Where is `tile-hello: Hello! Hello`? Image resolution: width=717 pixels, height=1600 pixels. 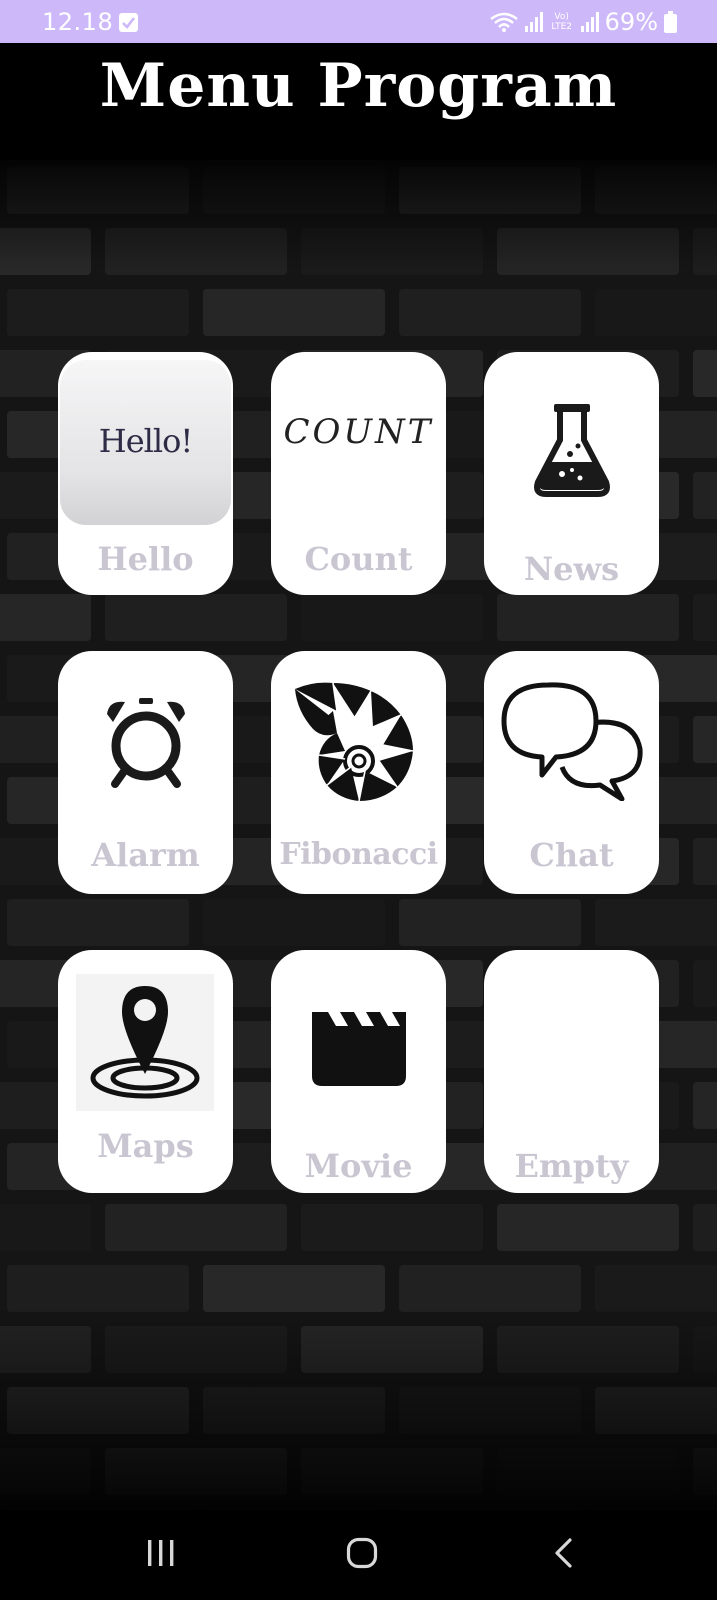
tile-hello: Hello! Hello is located at coordinates (145, 473).